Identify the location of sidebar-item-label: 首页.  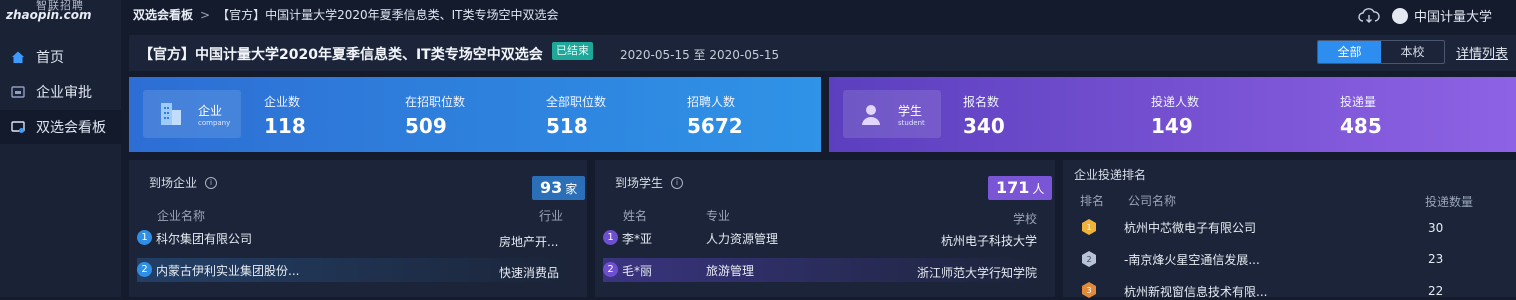
(50, 58).